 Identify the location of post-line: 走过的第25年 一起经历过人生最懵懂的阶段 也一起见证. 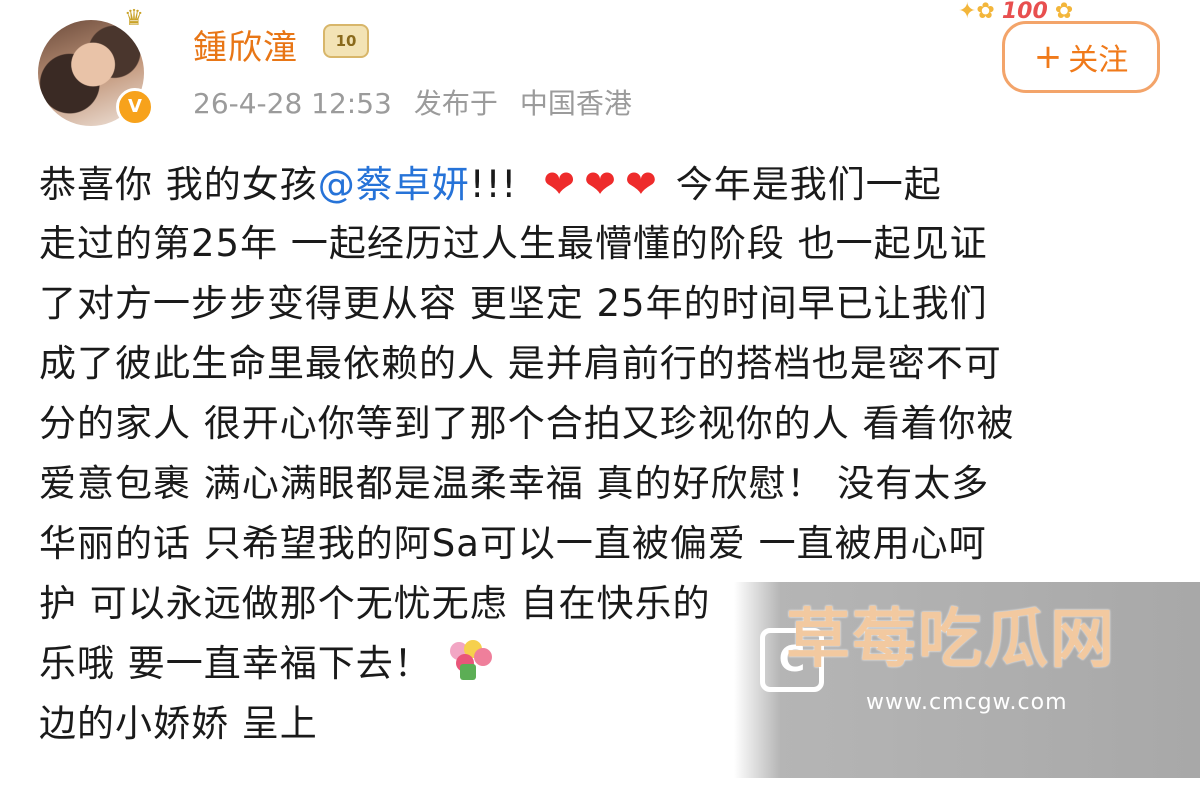
(513, 243).